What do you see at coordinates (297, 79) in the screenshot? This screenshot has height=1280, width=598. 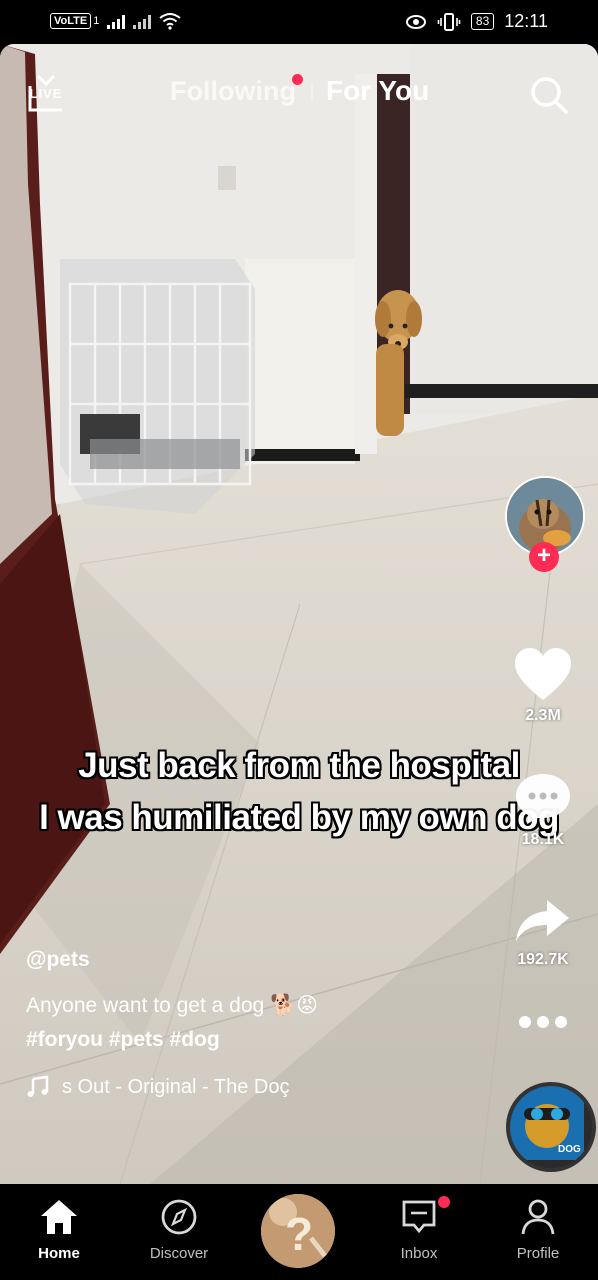 I see `following-badge` at bounding box center [297, 79].